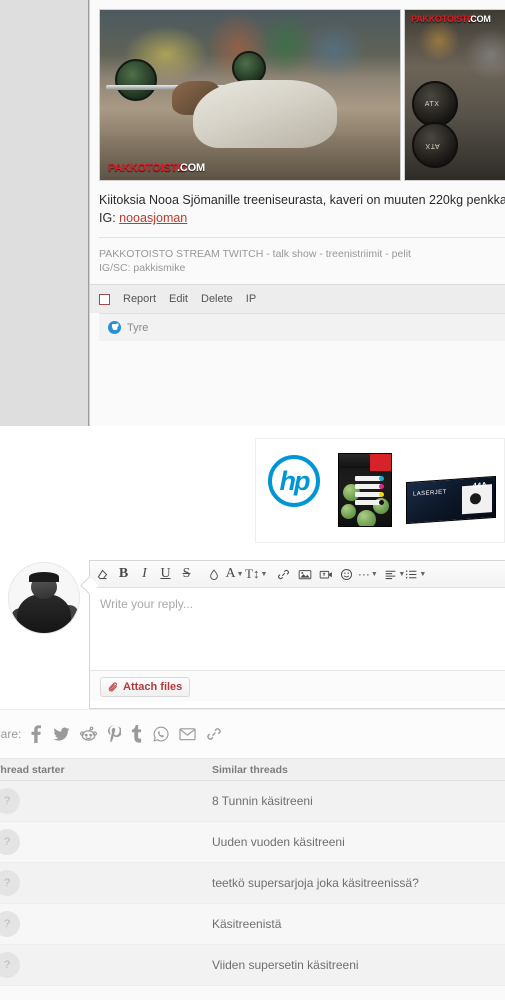 The height and width of the screenshot is (1000, 505). I want to click on ink-dot-magenta, so click(381, 486).